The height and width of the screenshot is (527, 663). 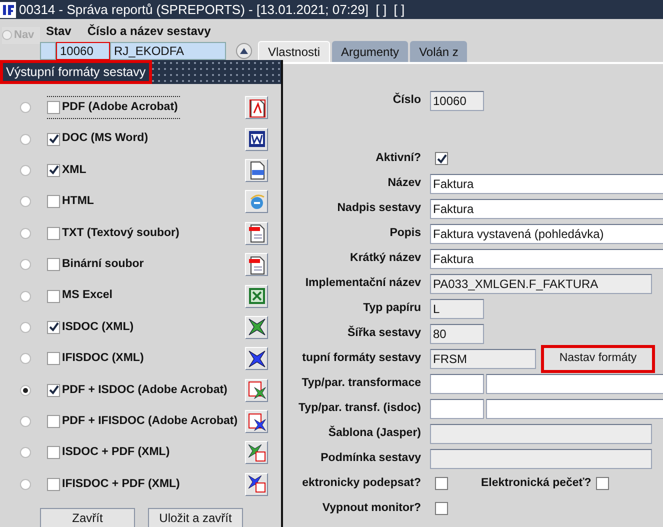 I want to click on number-field: 10060, so click(x=83, y=51).